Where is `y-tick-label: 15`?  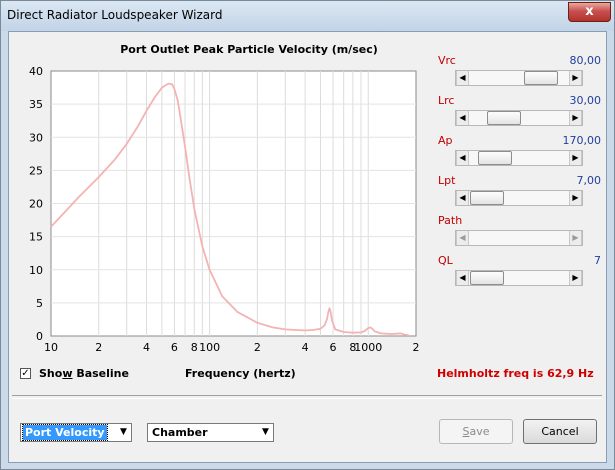
y-tick-label: 15 is located at coordinates (36, 237).